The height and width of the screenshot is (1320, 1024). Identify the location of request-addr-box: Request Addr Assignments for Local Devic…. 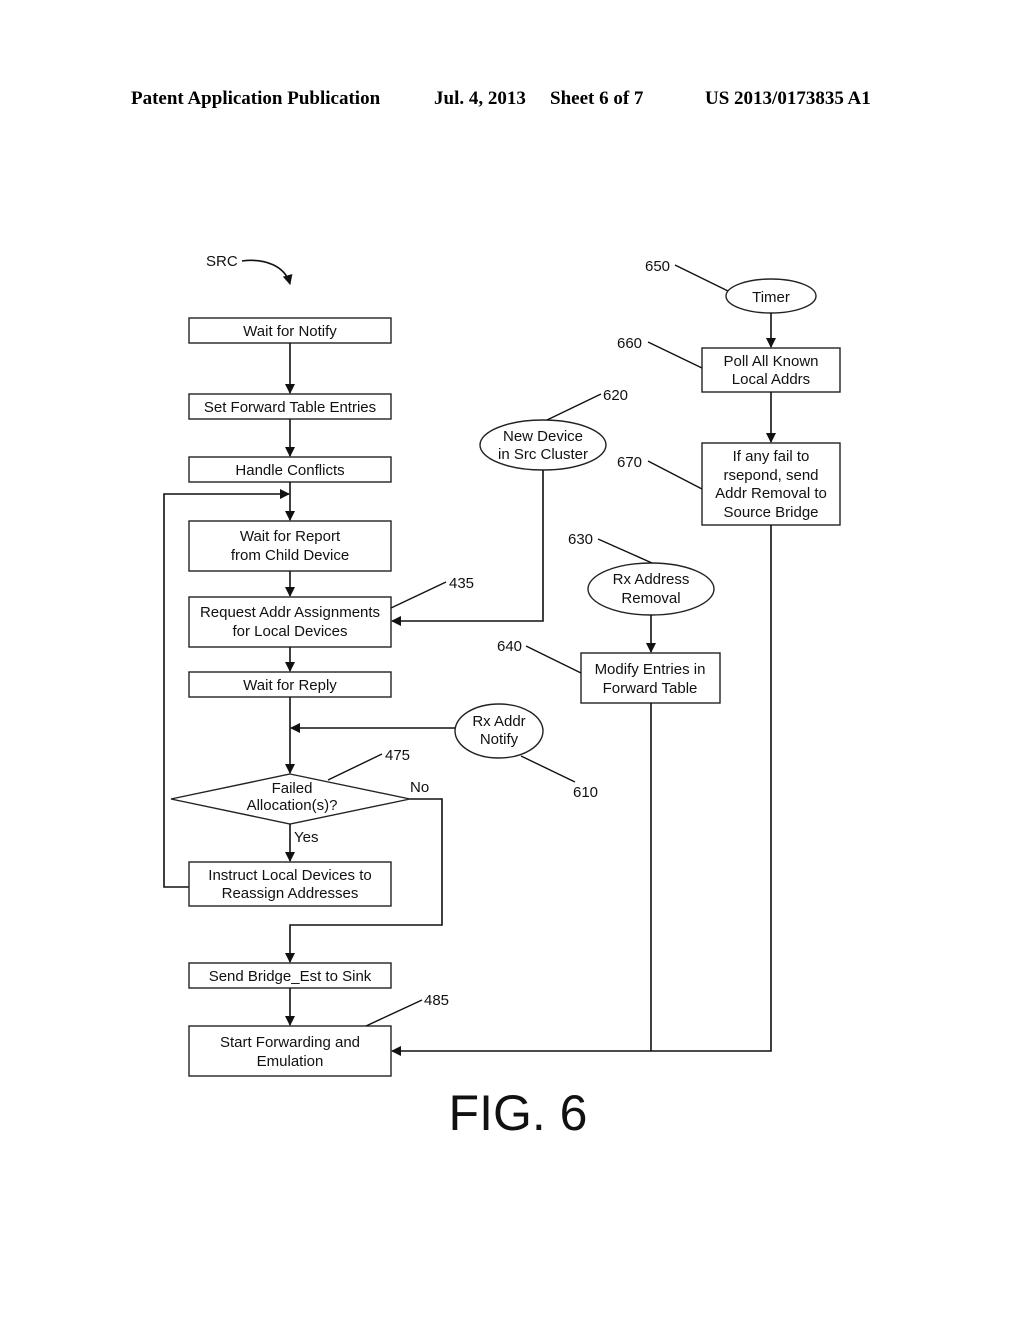
(290, 622).